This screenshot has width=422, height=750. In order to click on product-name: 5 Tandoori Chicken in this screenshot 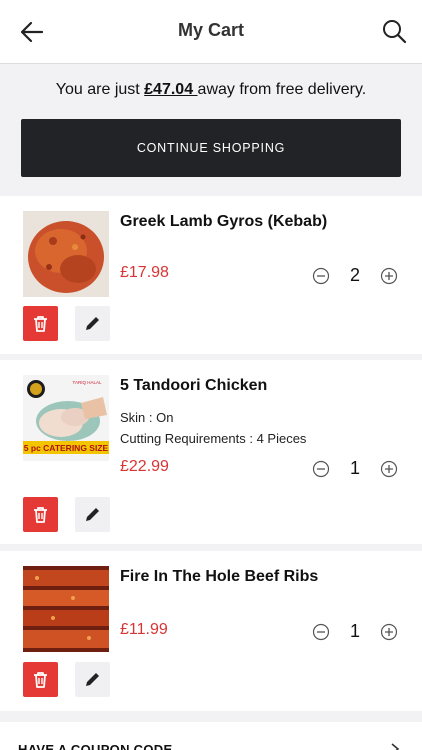, I will do `click(194, 385)`.